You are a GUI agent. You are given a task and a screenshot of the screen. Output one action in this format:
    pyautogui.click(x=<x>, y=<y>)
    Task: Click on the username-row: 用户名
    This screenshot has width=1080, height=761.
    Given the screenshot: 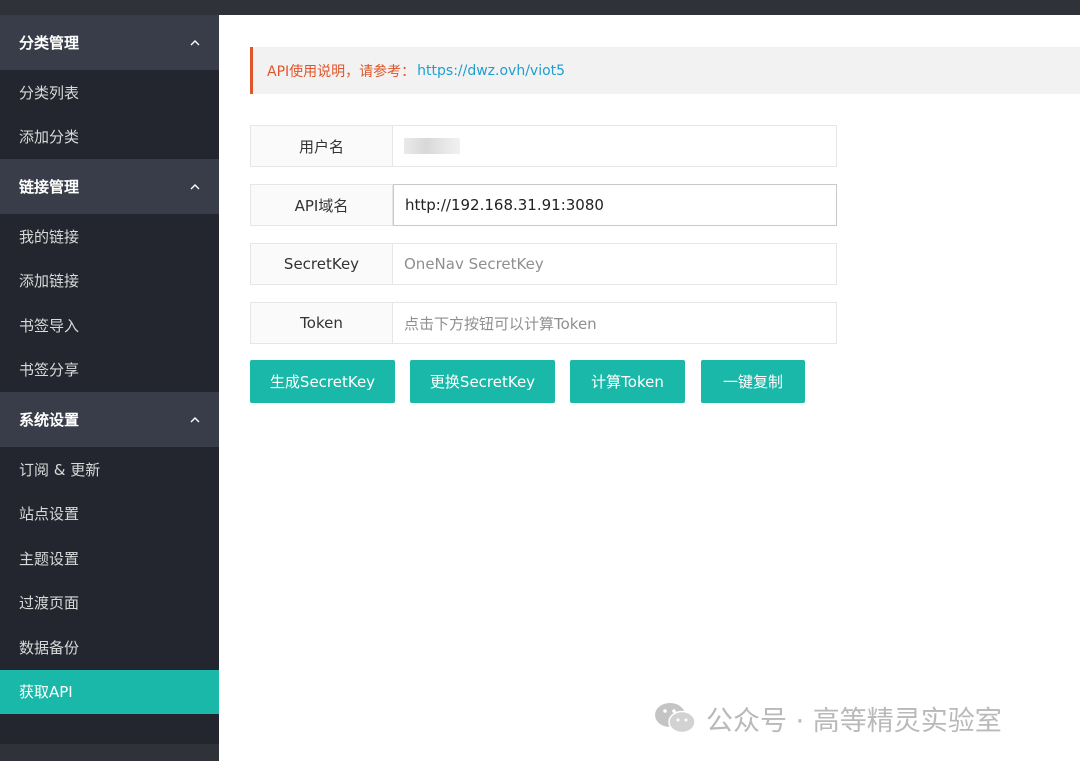 What is the action you would take?
    pyautogui.click(x=543, y=146)
    